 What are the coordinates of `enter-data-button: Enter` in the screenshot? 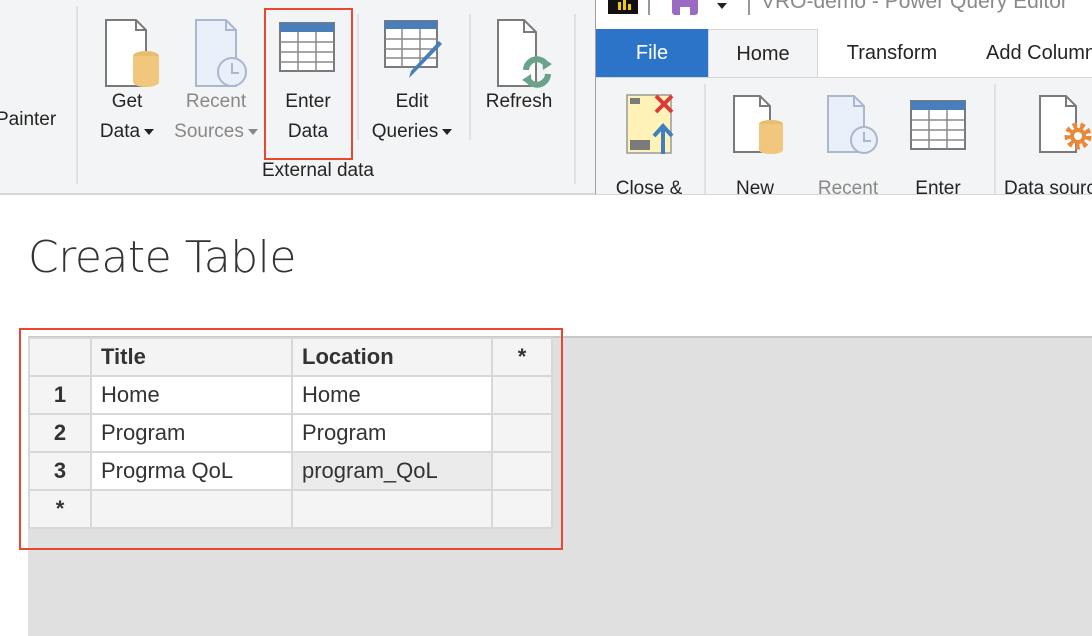 It's located at (938, 143).